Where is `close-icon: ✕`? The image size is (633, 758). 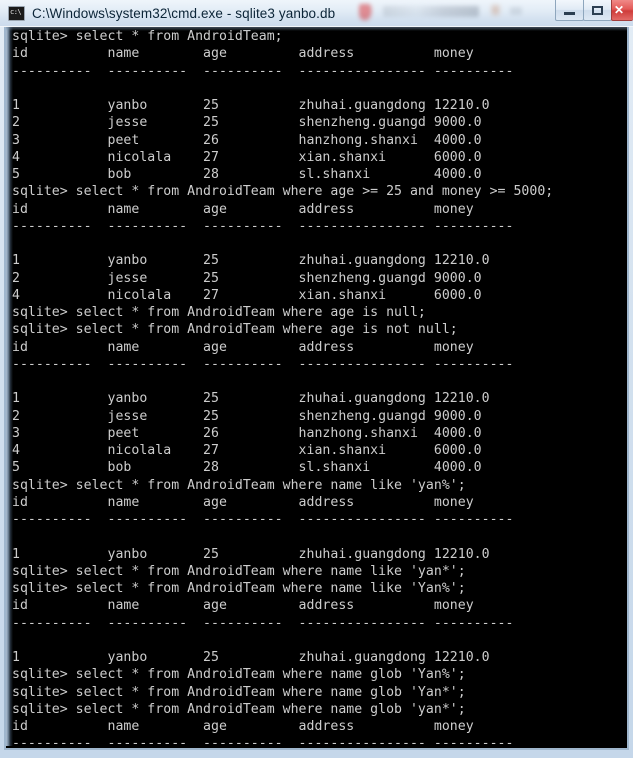 close-icon: ✕ is located at coordinates (619, 10).